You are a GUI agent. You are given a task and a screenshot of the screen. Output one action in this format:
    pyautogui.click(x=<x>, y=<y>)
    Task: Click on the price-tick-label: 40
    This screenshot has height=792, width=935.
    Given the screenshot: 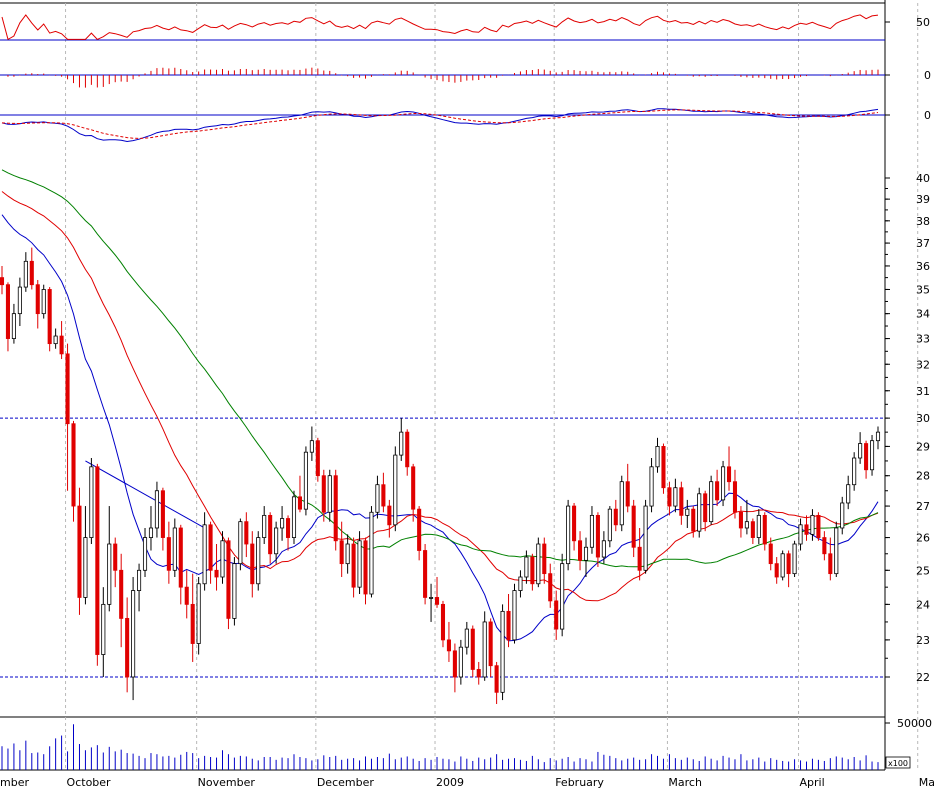 What is the action you would take?
    pyautogui.click(x=923, y=178)
    